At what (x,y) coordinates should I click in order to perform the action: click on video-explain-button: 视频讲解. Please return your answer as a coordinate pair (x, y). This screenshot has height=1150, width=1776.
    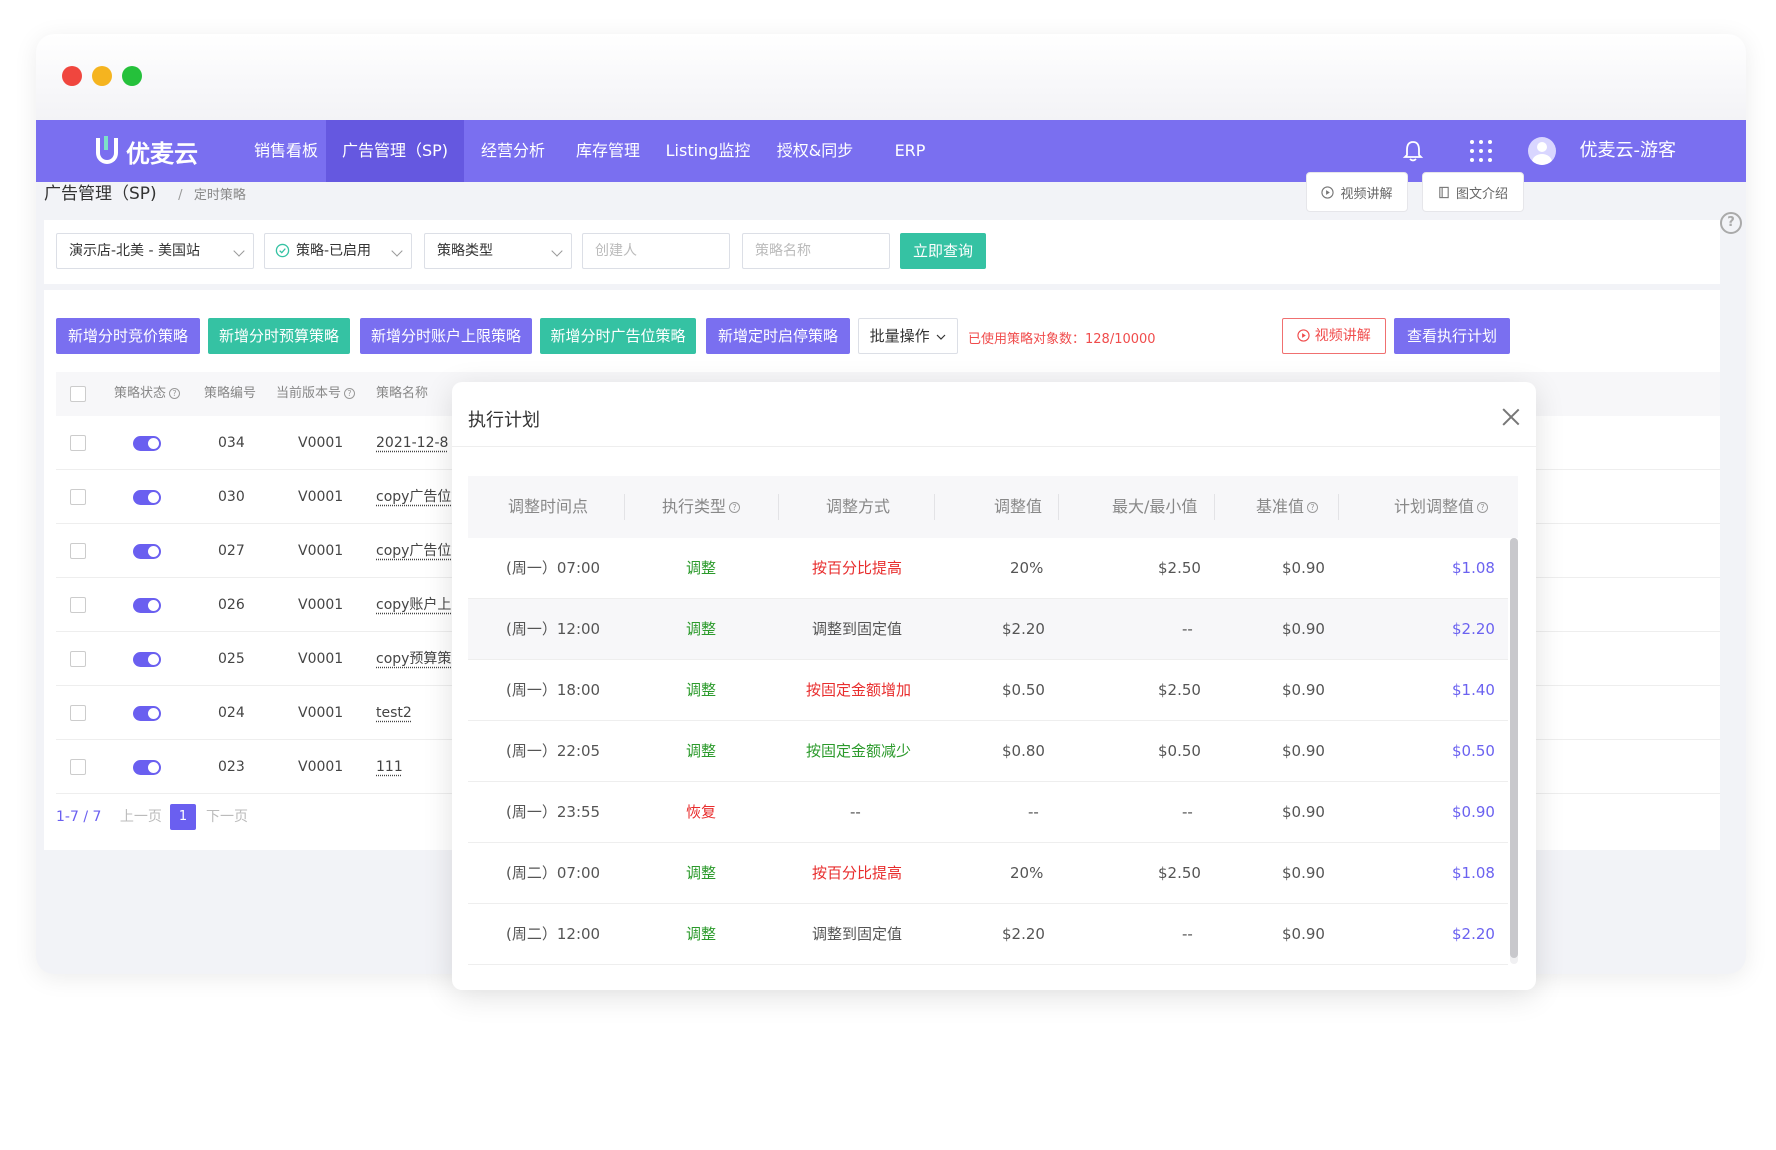
    Looking at the image, I should click on (1334, 336).